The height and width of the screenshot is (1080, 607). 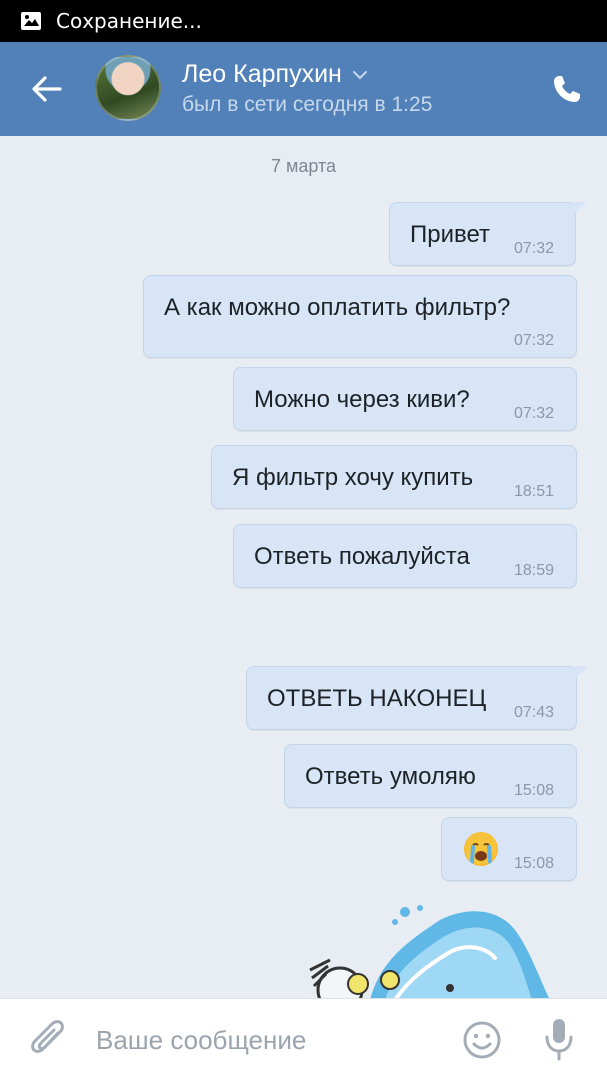 I want to click on message-bubble: Привет 07:32, so click(x=488, y=234).